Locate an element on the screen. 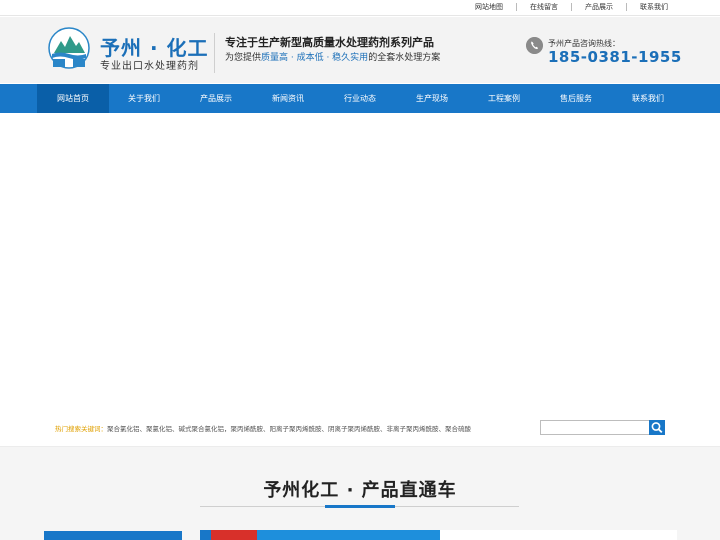 The image size is (720, 540). nav-products: 产品展示 is located at coordinates (216, 98).